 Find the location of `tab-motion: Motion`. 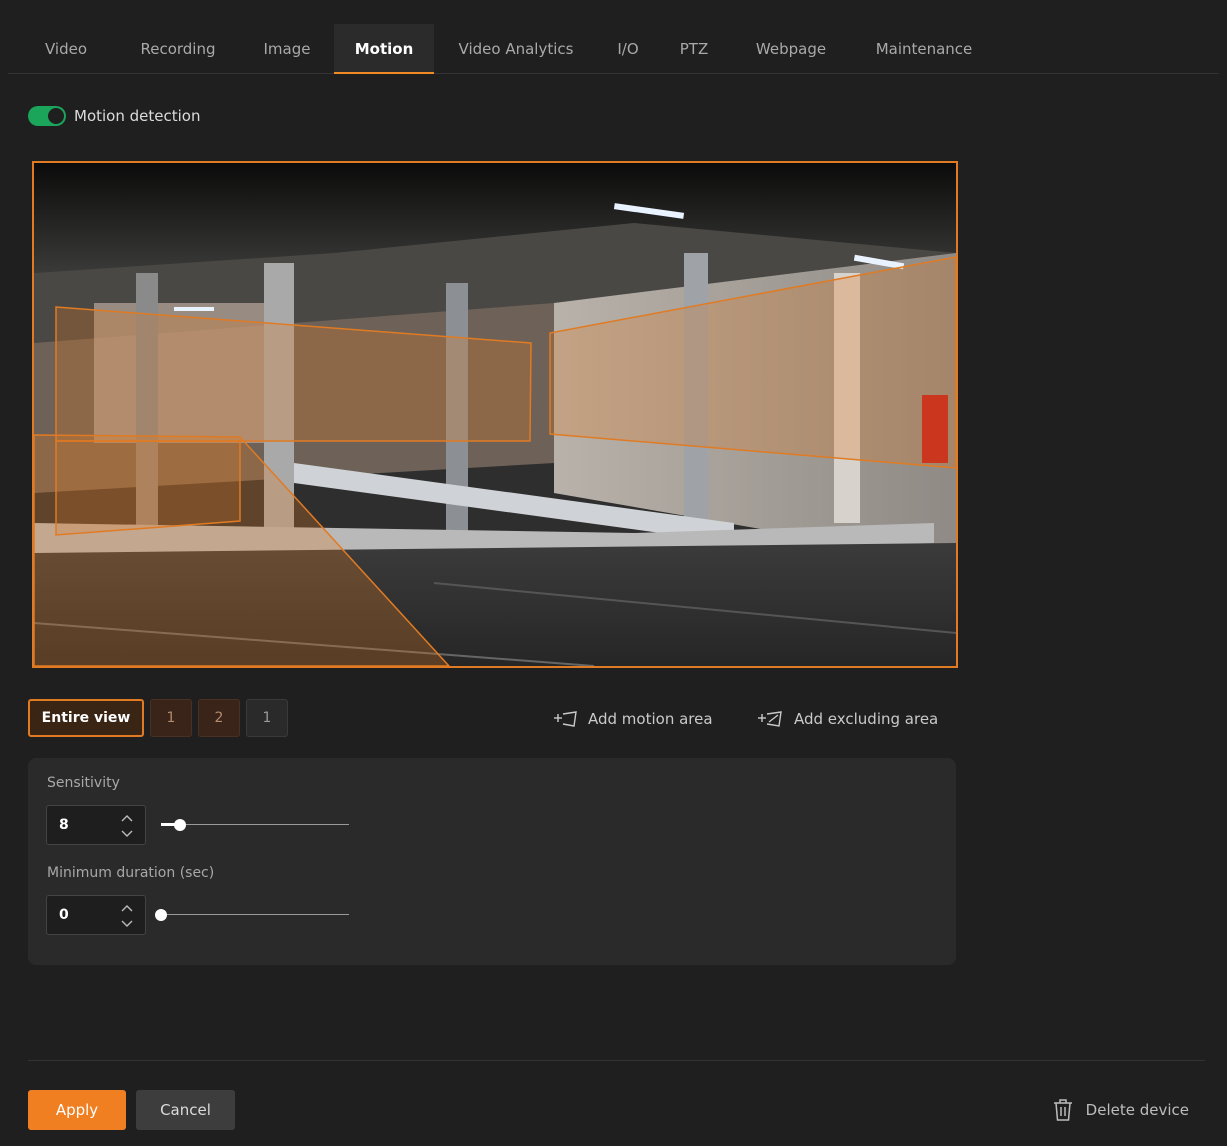

tab-motion: Motion is located at coordinates (384, 49).